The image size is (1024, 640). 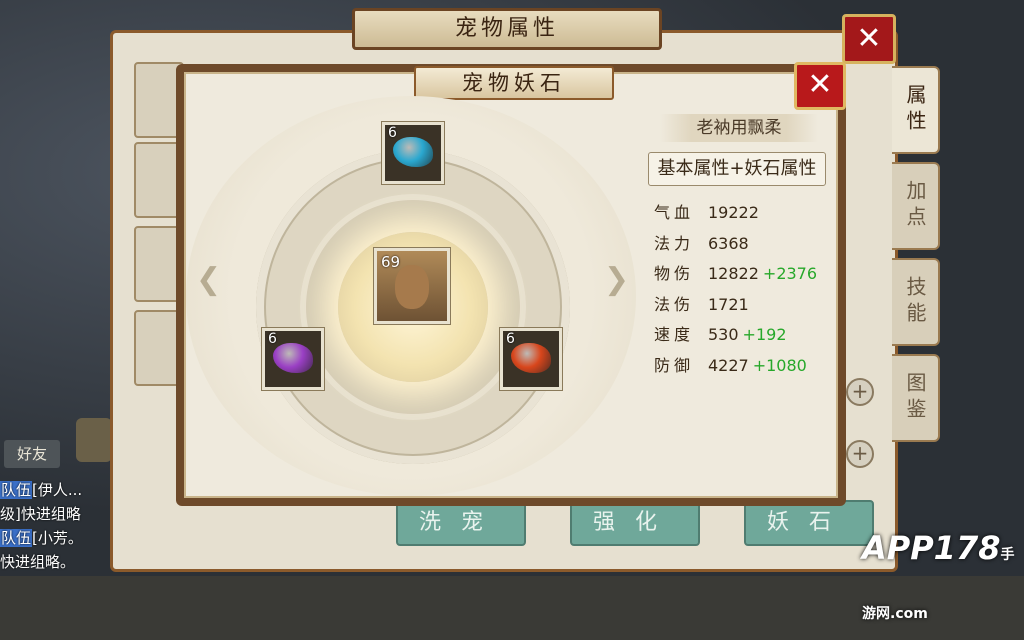 What do you see at coordinates (942, 572) in the screenshot?
I see `watermark-logo: APP178手游网.com` at bounding box center [942, 572].